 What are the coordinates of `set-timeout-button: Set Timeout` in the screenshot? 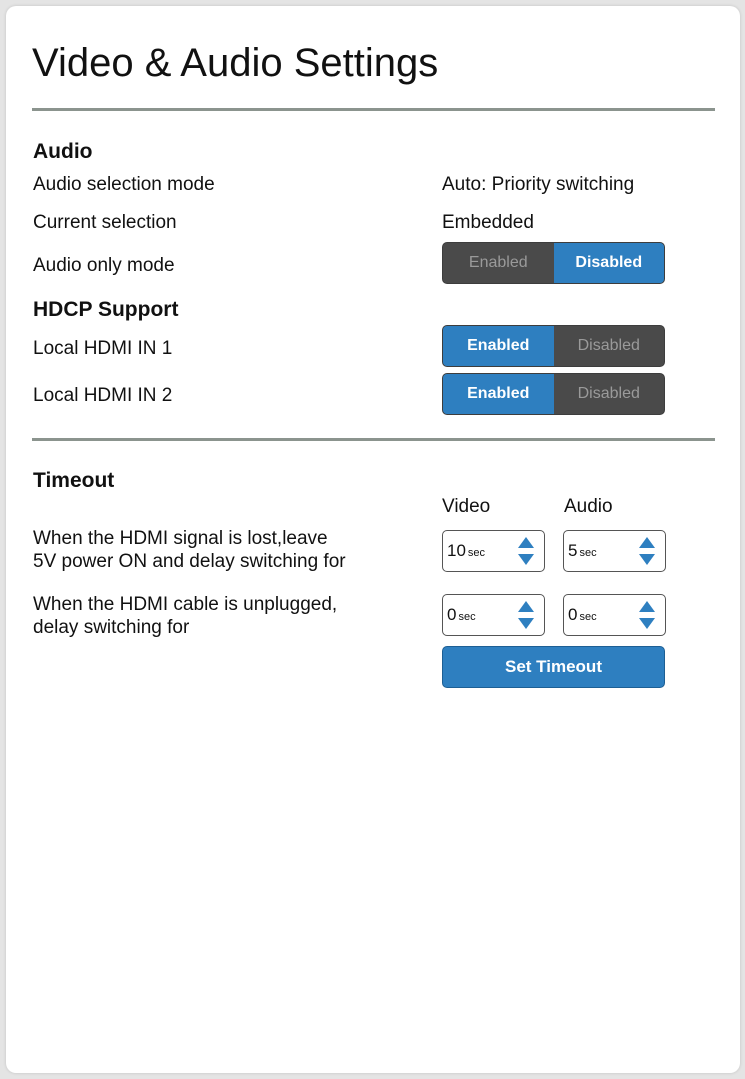 It's located at (553, 667).